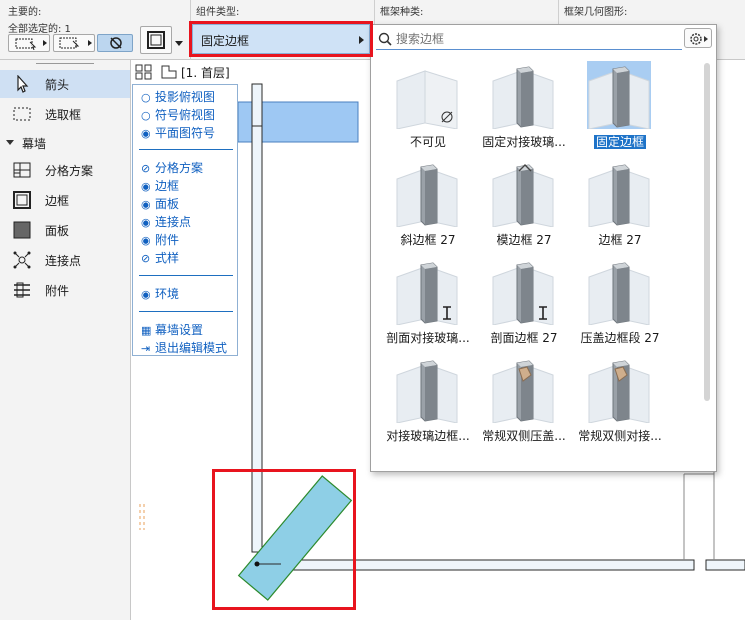  I want to click on search-field, so click(529, 39).